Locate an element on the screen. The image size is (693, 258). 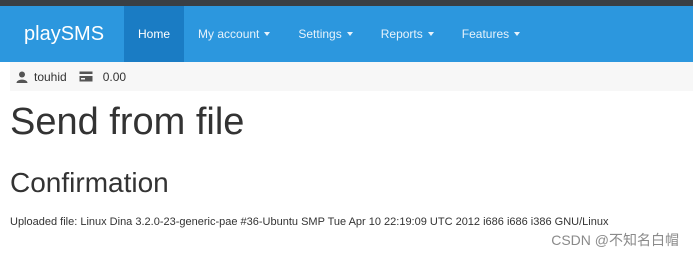
nav-reports-label: Reports is located at coordinates (401, 34).